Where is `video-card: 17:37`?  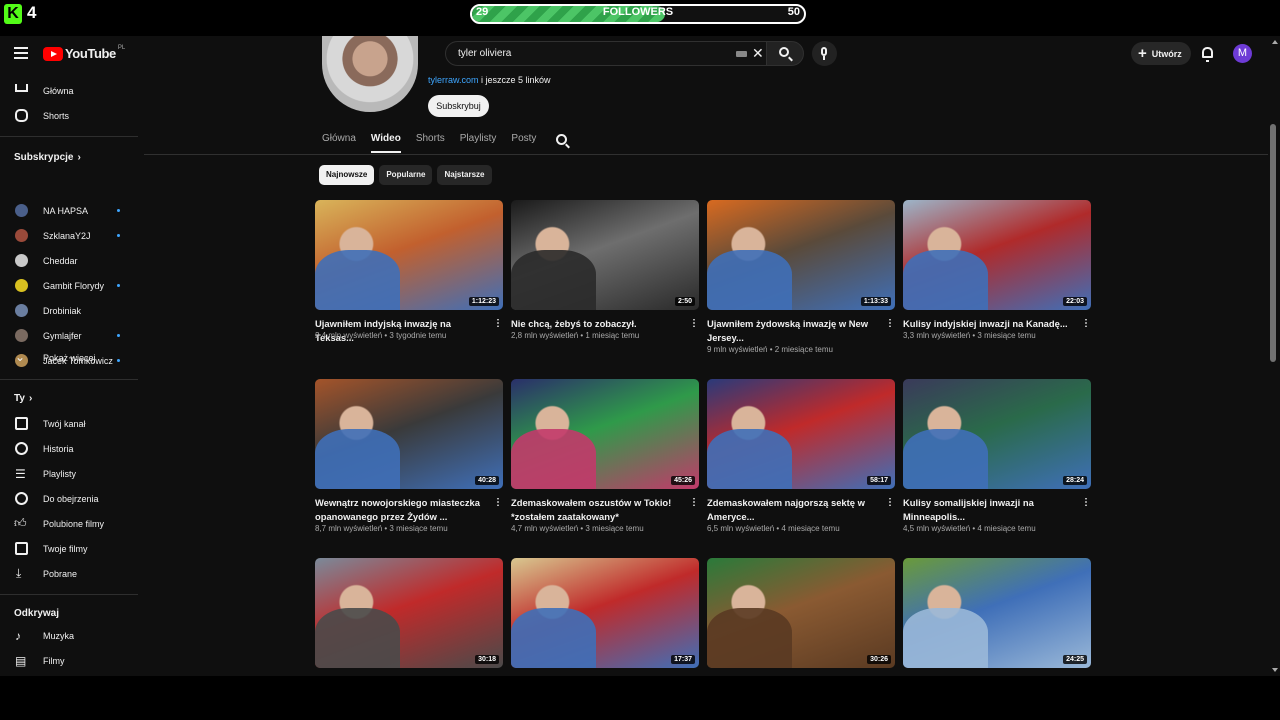
video-card: 17:37 is located at coordinates (605, 617).